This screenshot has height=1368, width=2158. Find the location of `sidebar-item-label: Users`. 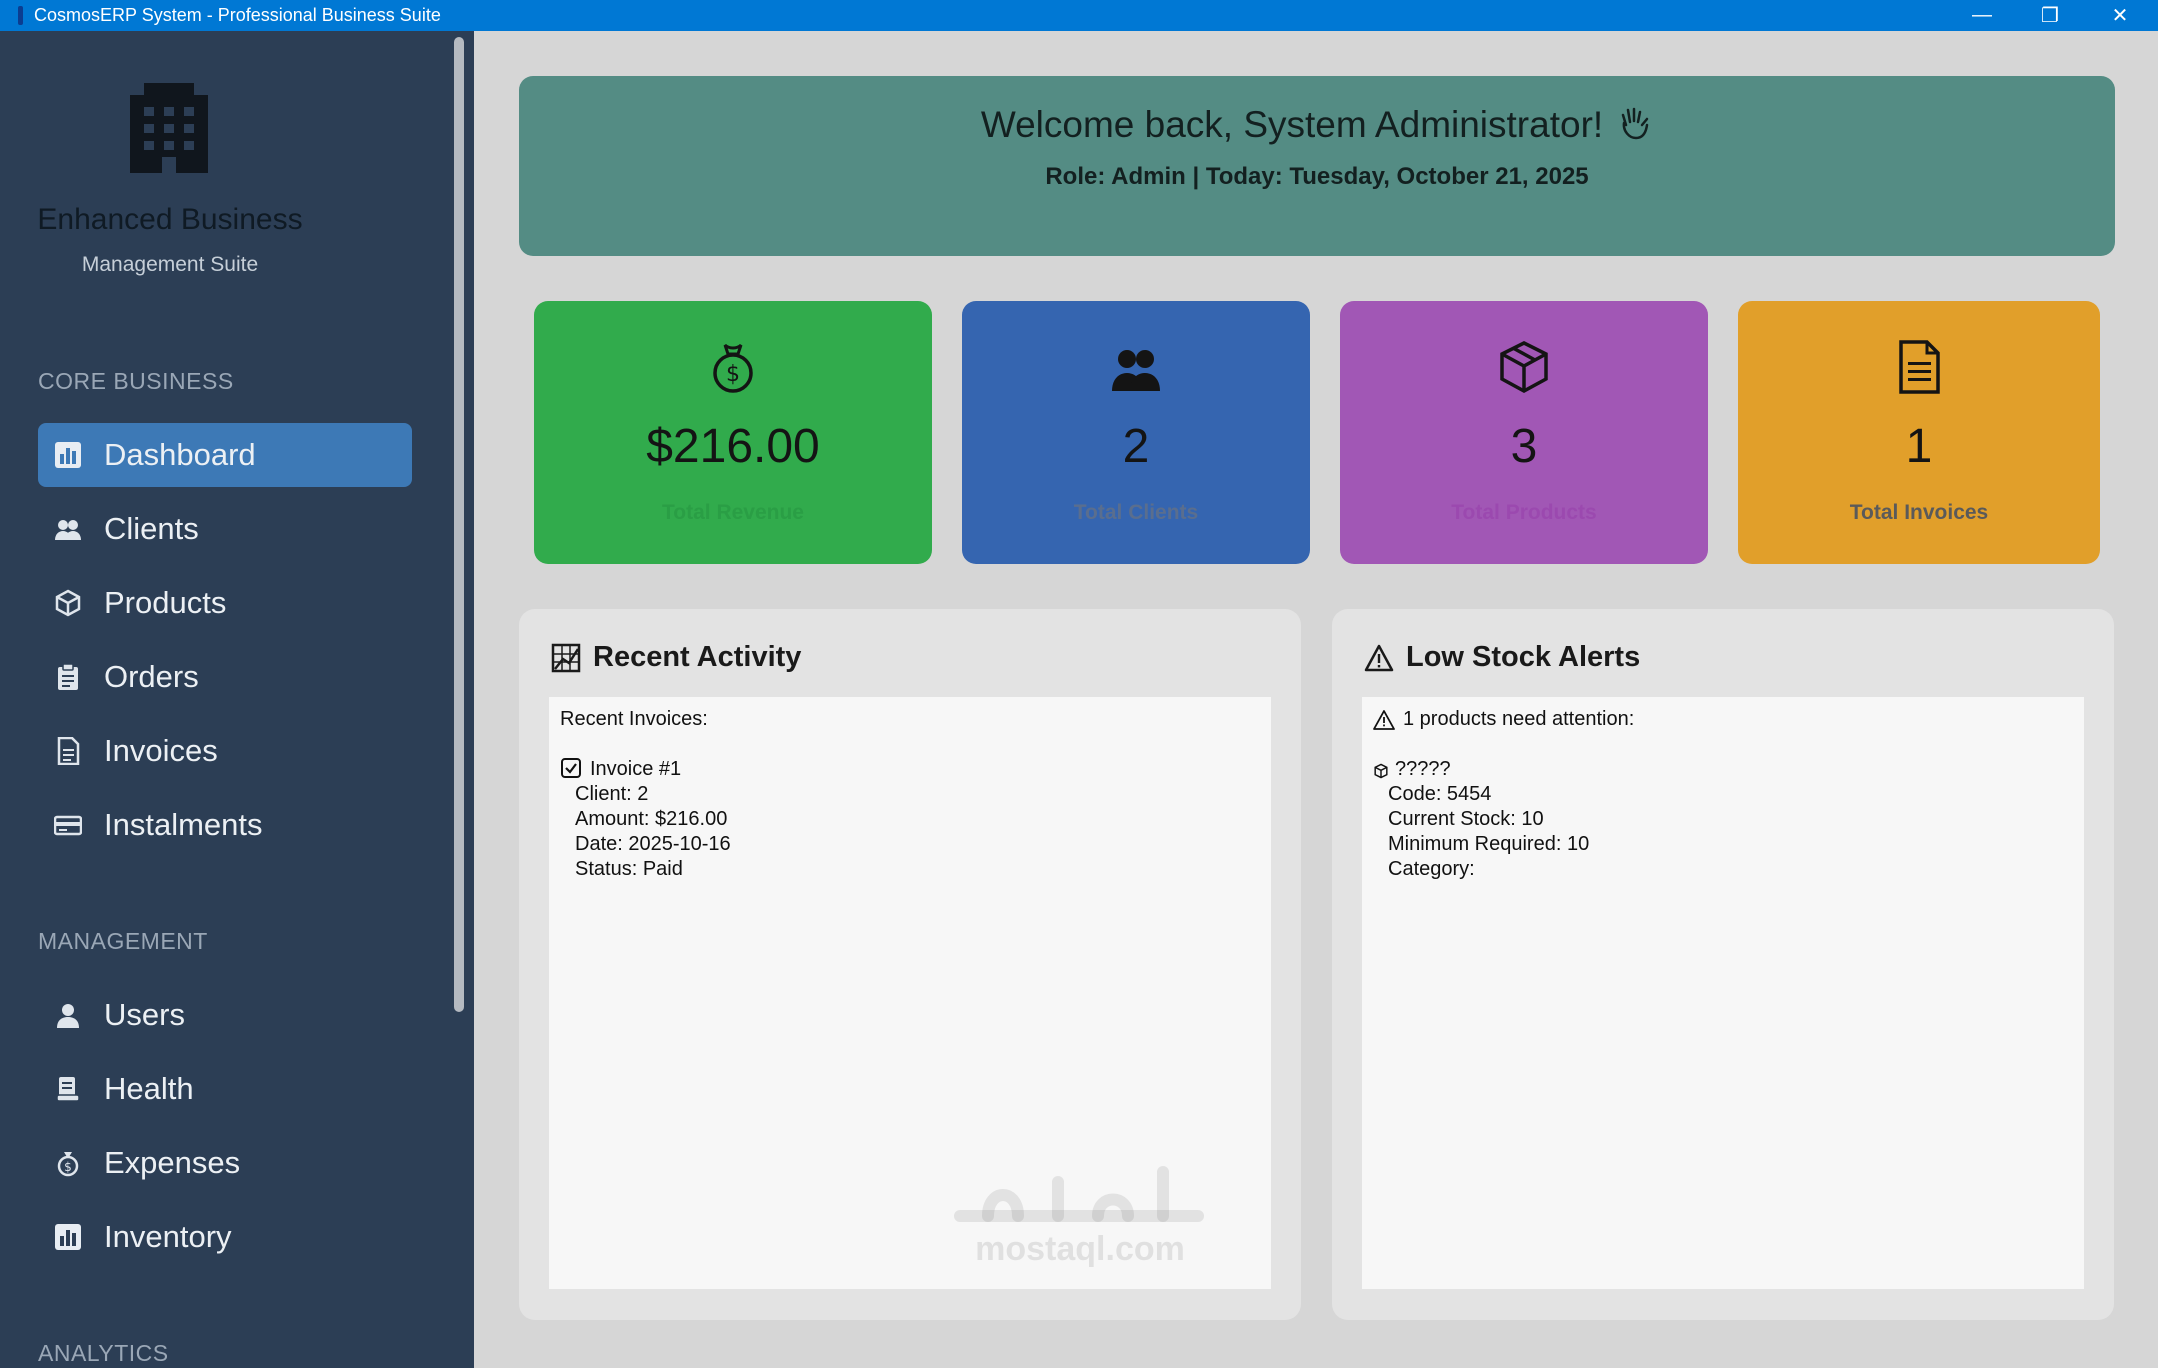

sidebar-item-label: Users is located at coordinates (144, 1014).